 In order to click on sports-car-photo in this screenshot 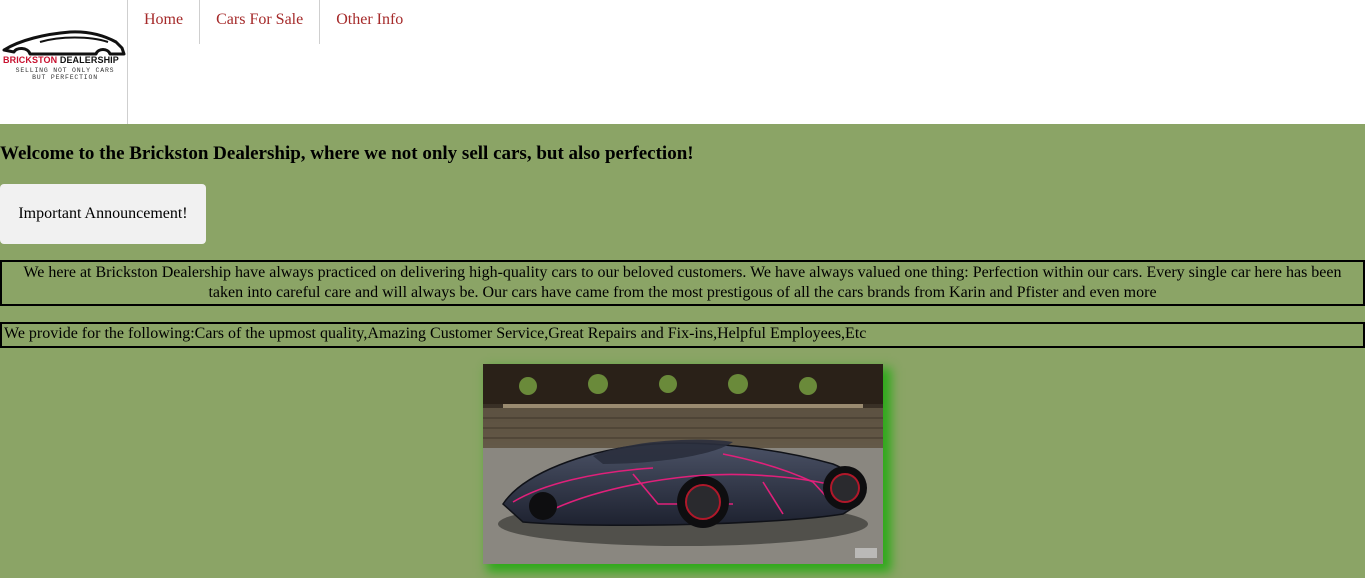, I will do `click(683, 464)`.